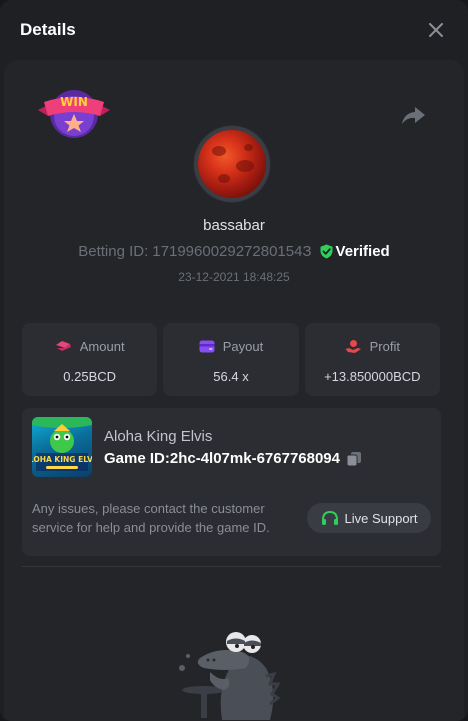 The height and width of the screenshot is (721, 468). I want to click on share-button, so click(413, 116).